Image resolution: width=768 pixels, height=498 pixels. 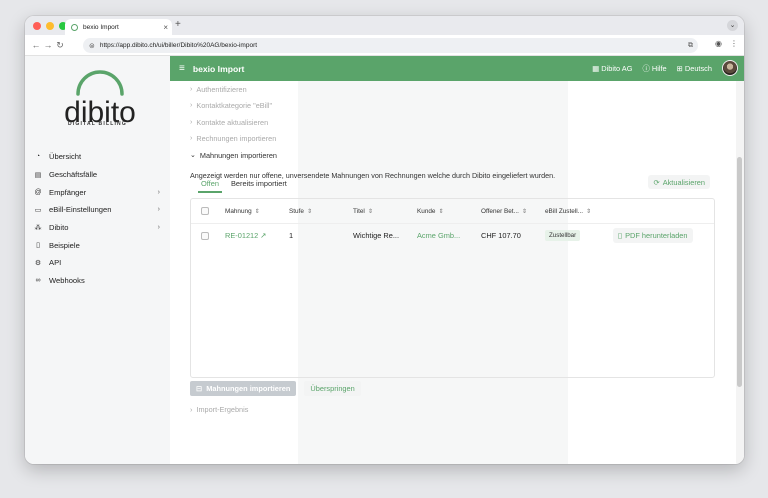 I want to click on column-label: Kunde, so click(x=426, y=211).